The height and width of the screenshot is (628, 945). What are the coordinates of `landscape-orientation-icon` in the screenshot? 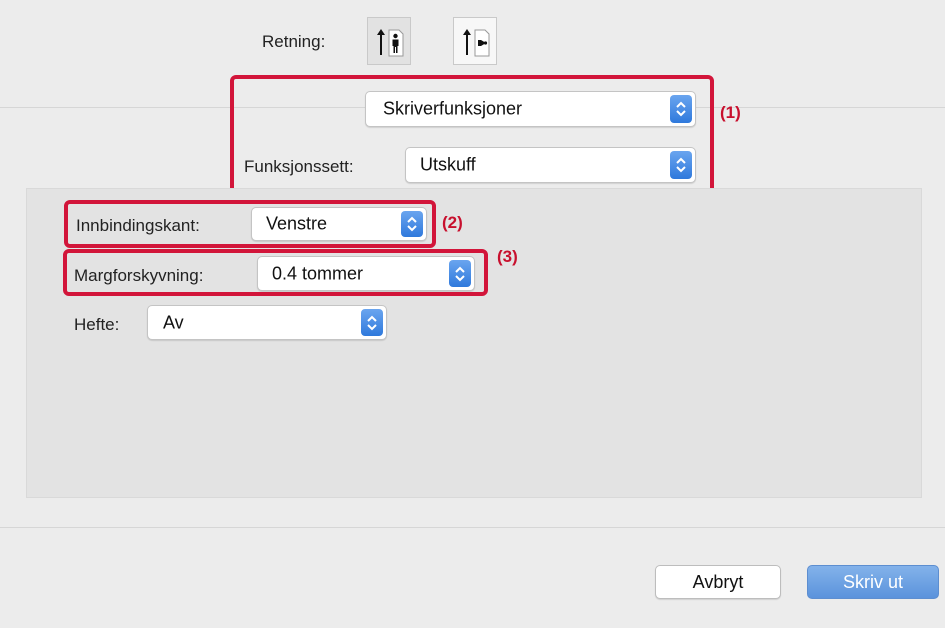 It's located at (476, 43).